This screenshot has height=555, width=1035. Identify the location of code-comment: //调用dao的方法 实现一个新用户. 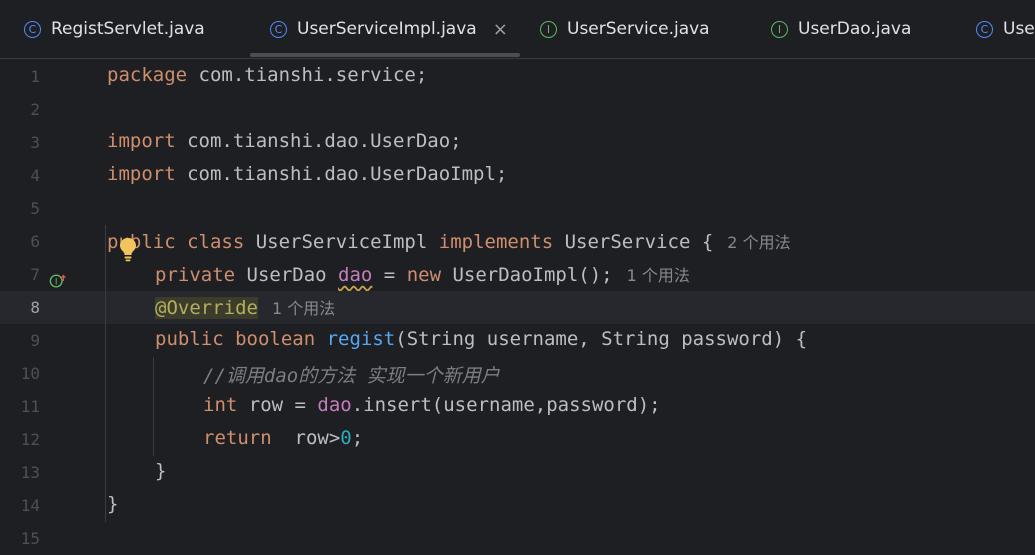
(351, 376).